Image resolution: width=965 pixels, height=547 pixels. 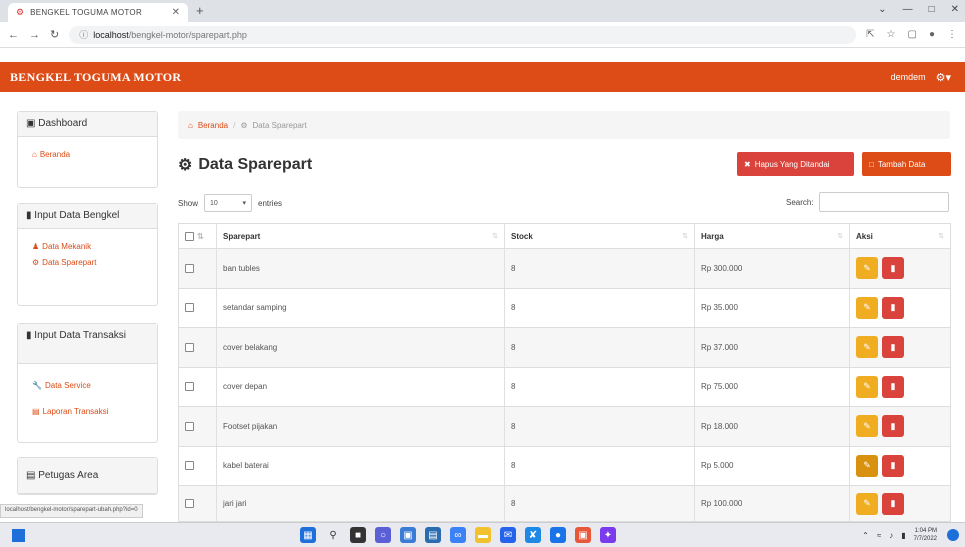 I want to click on sidebar-item-beranda: ⌂ Beranda, so click(x=87, y=155).